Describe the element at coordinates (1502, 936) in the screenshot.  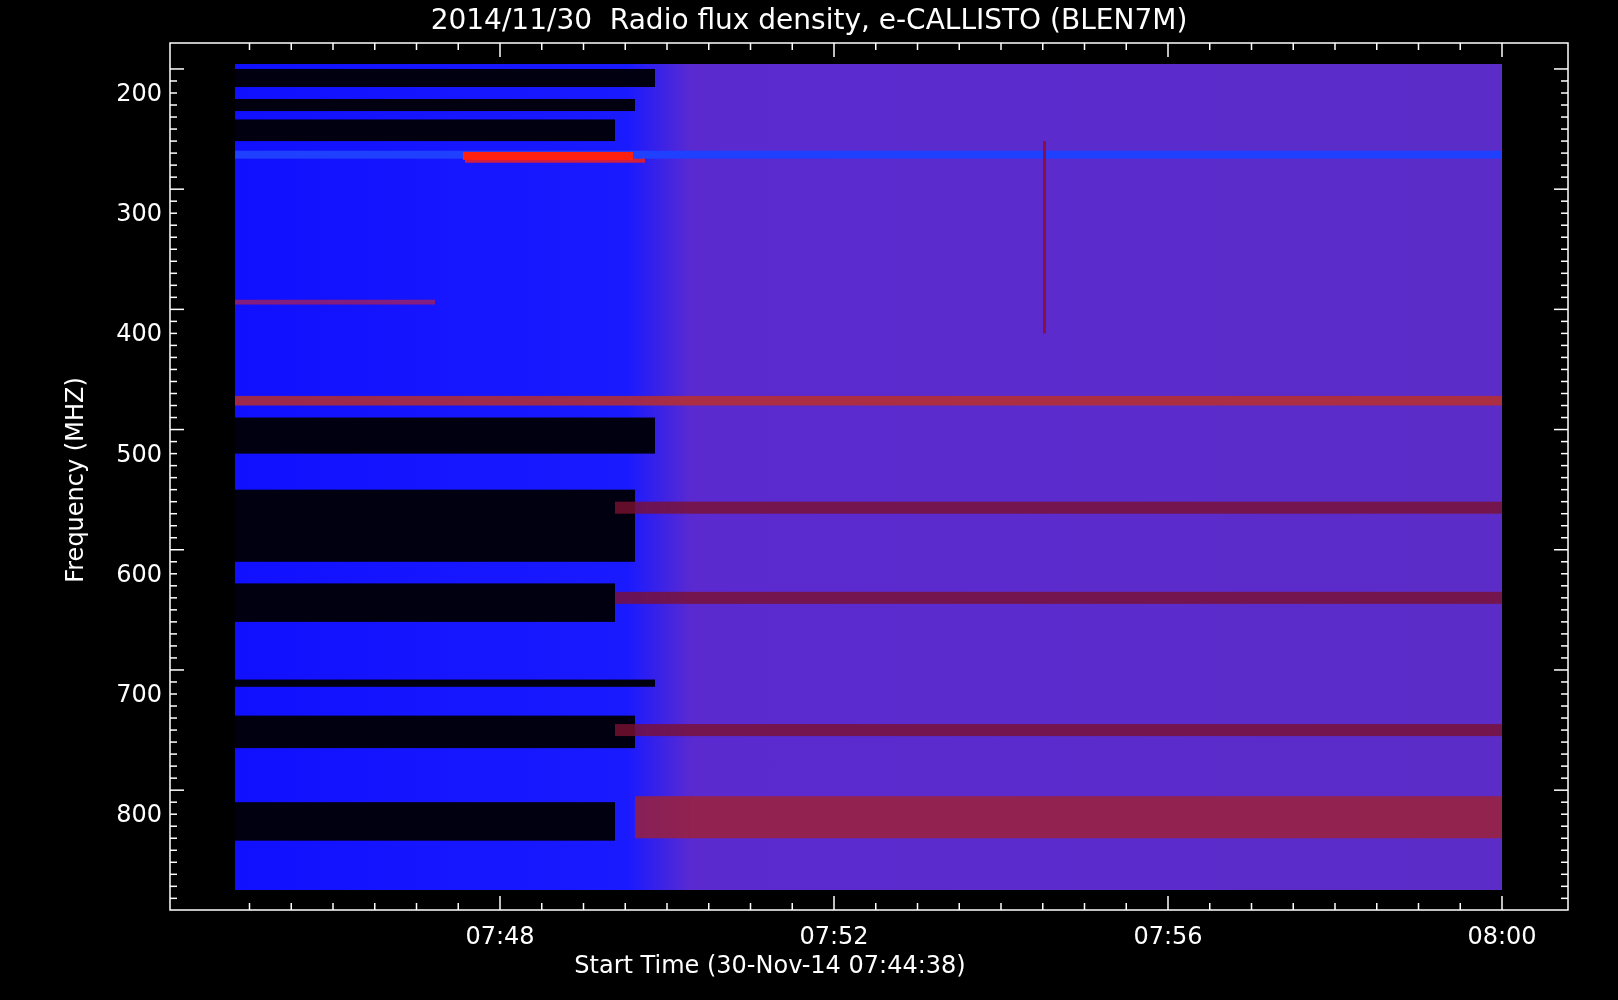
I see `x-tick-label: 08:00` at that location.